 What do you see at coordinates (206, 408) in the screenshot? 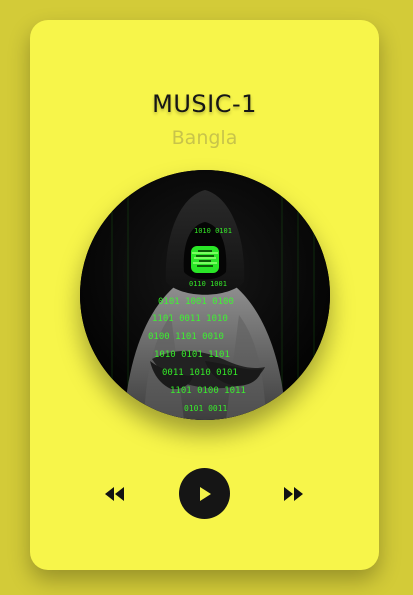
I see `svg-text: 0101 0011` at bounding box center [206, 408].